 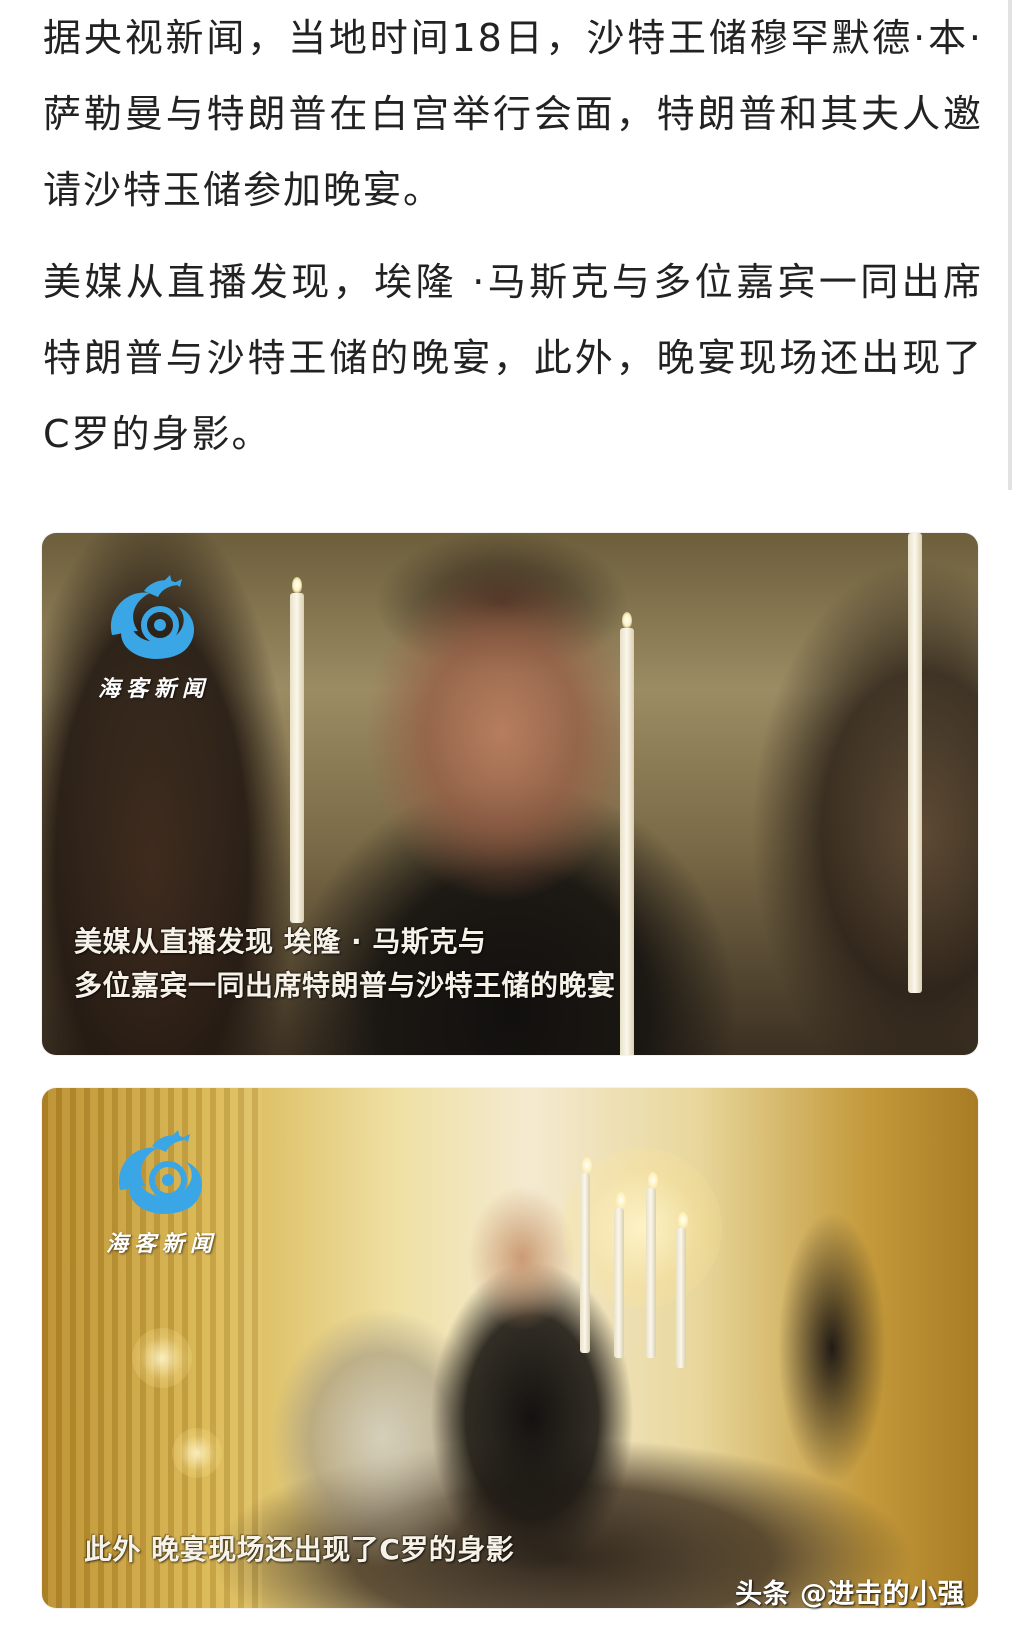 What do you see at coordinates (280, 941) in the screenshot?
I see `caption-line: 美媒从直播发现 埃隆 · 马斯克与` at bounding box center [280, 941].